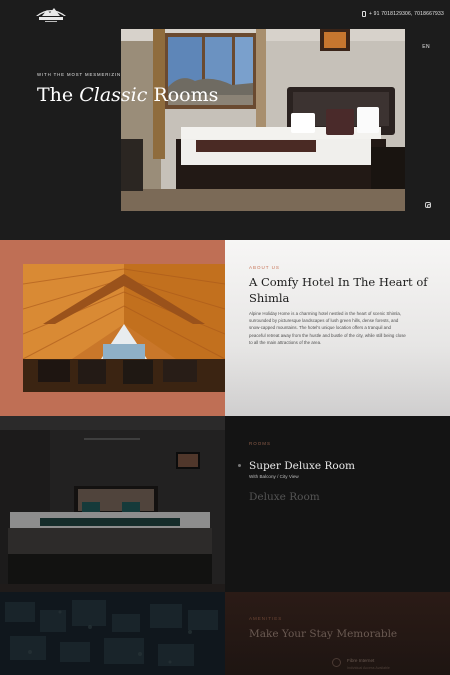 The image size is (450, 675). I want to click on language-switch: EN, so click(426, 47).